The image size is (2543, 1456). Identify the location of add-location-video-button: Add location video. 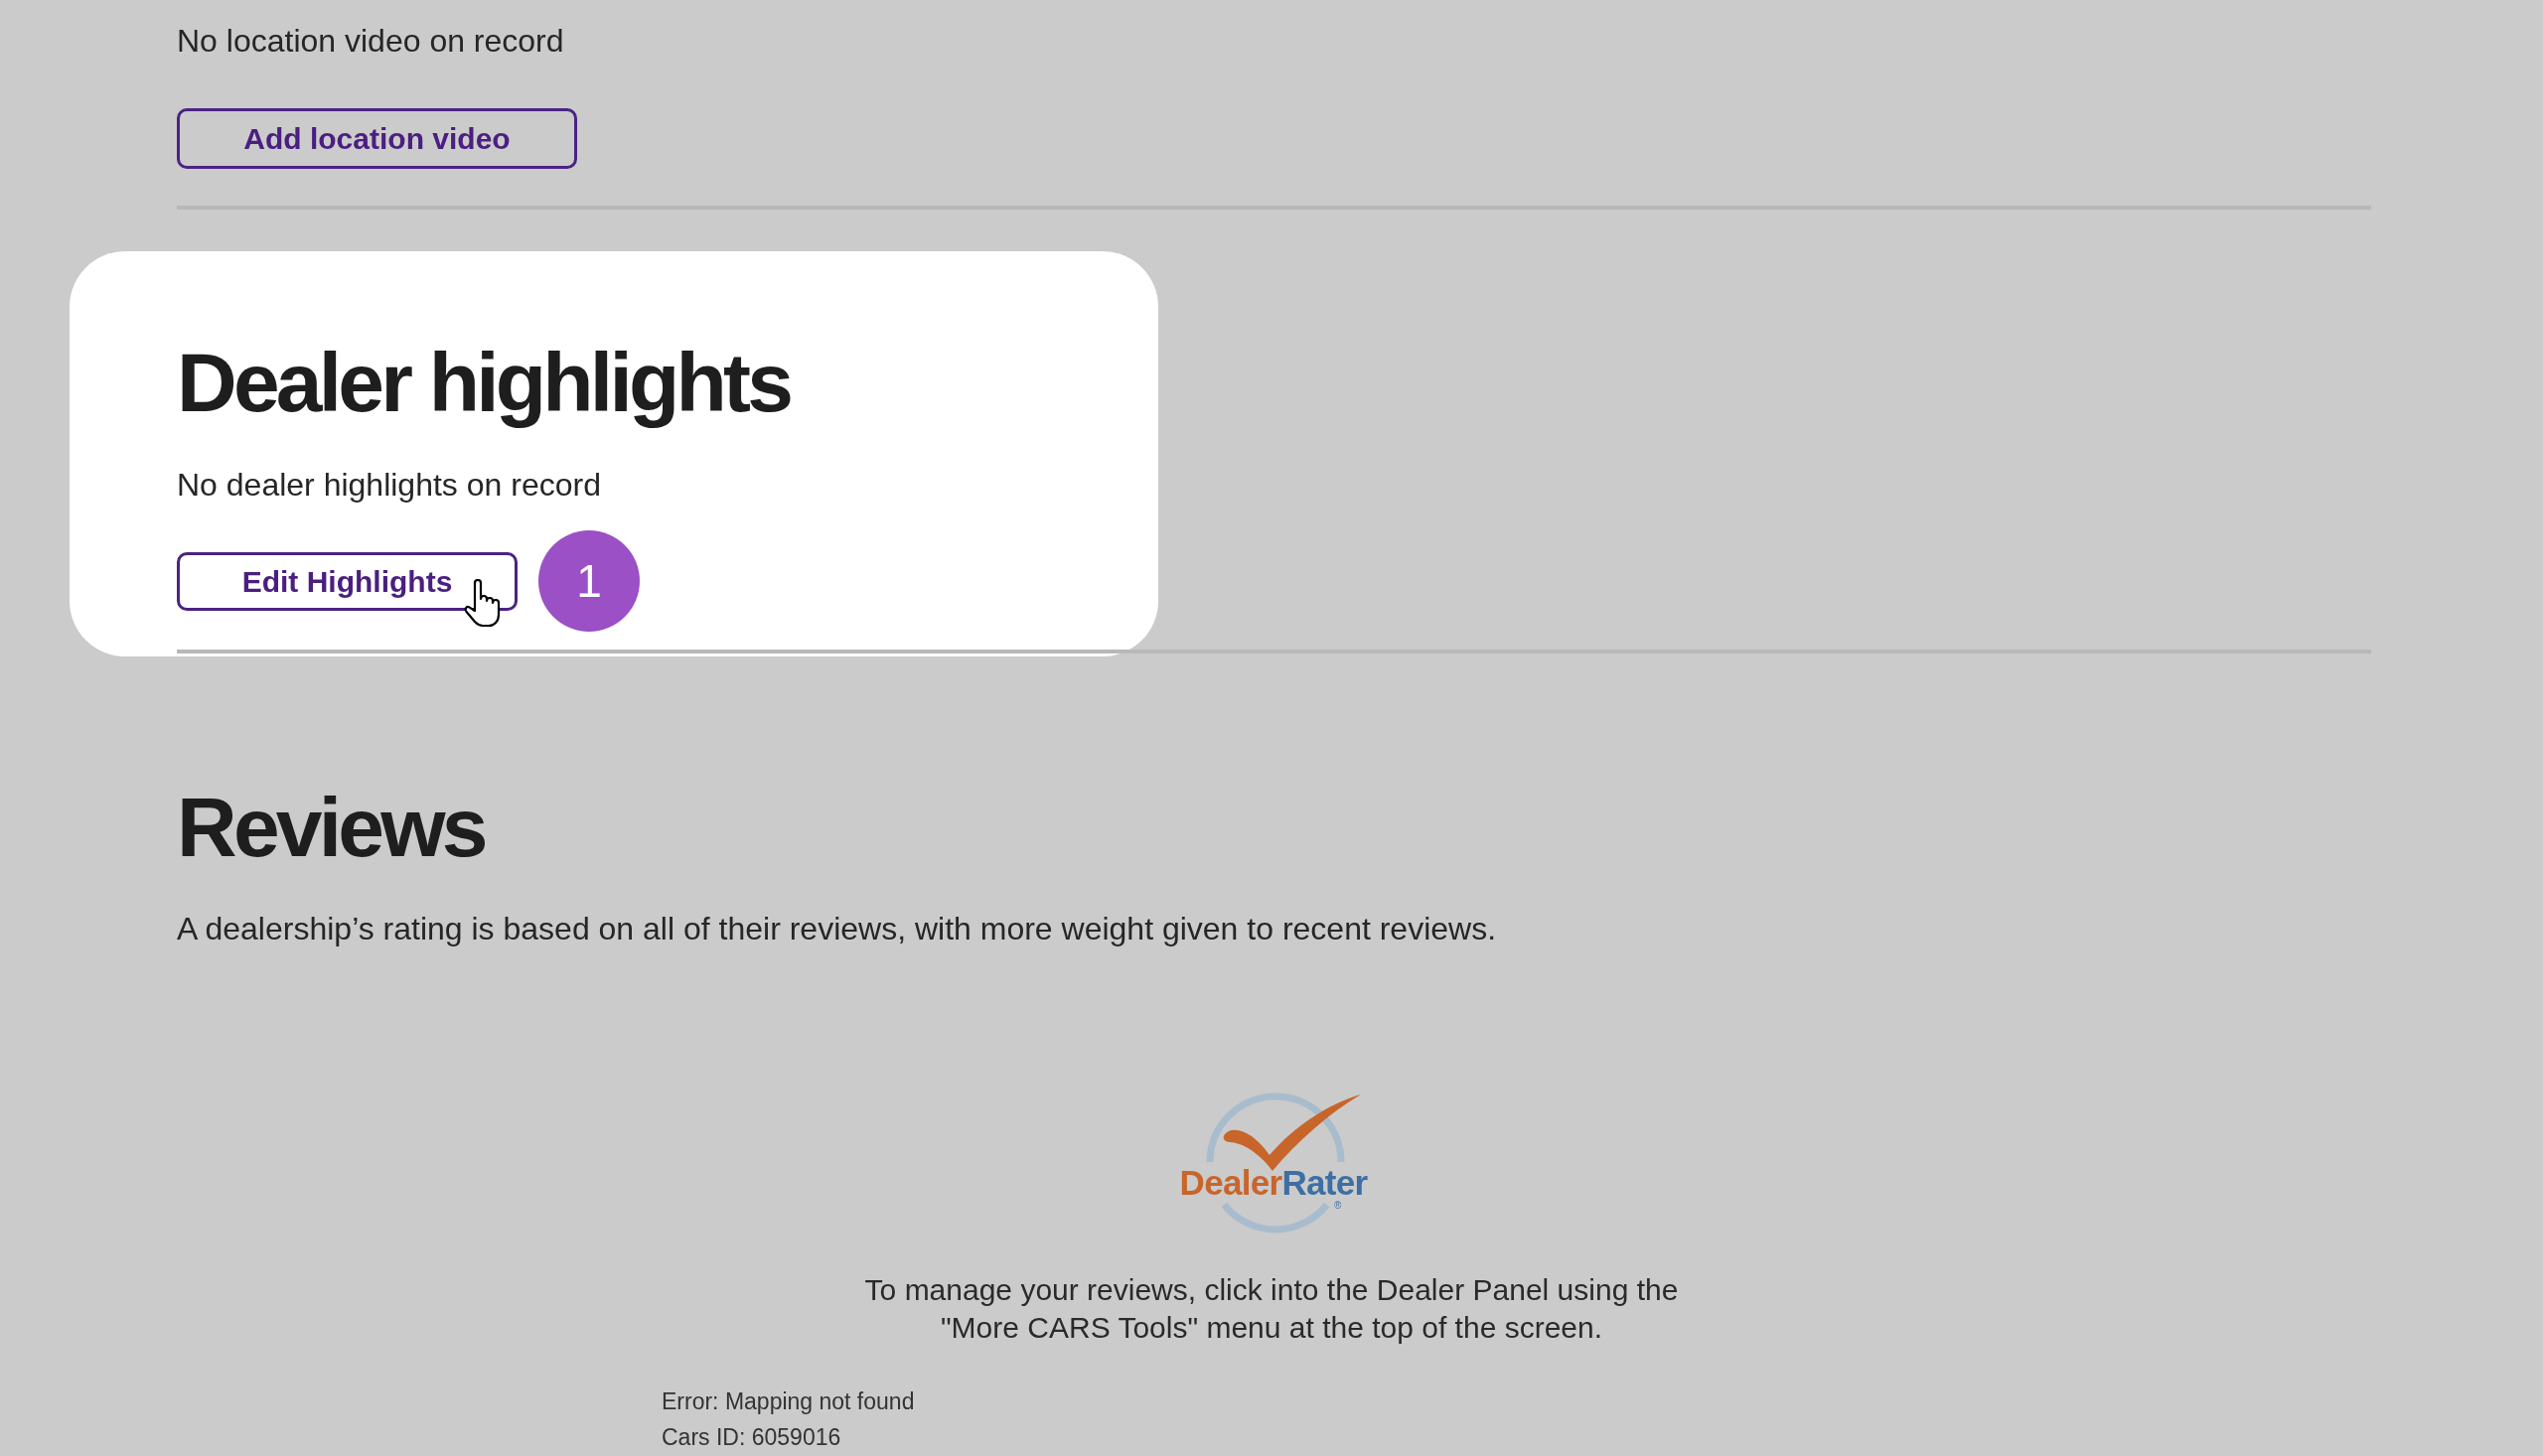
(377, 138).